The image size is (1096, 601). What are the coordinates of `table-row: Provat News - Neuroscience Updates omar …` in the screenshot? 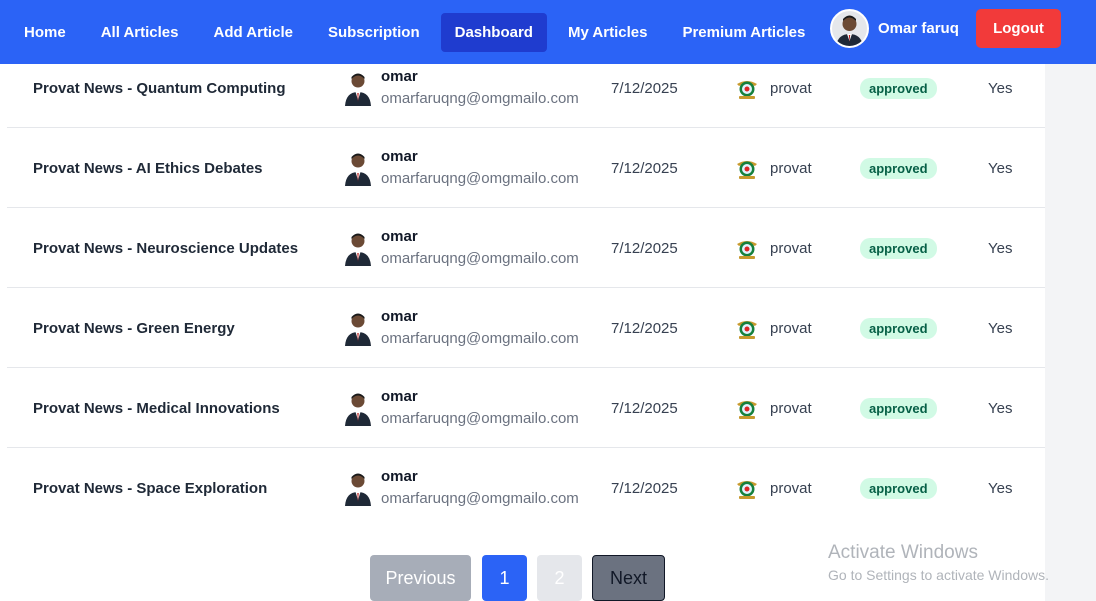 It's located at (526, 248).